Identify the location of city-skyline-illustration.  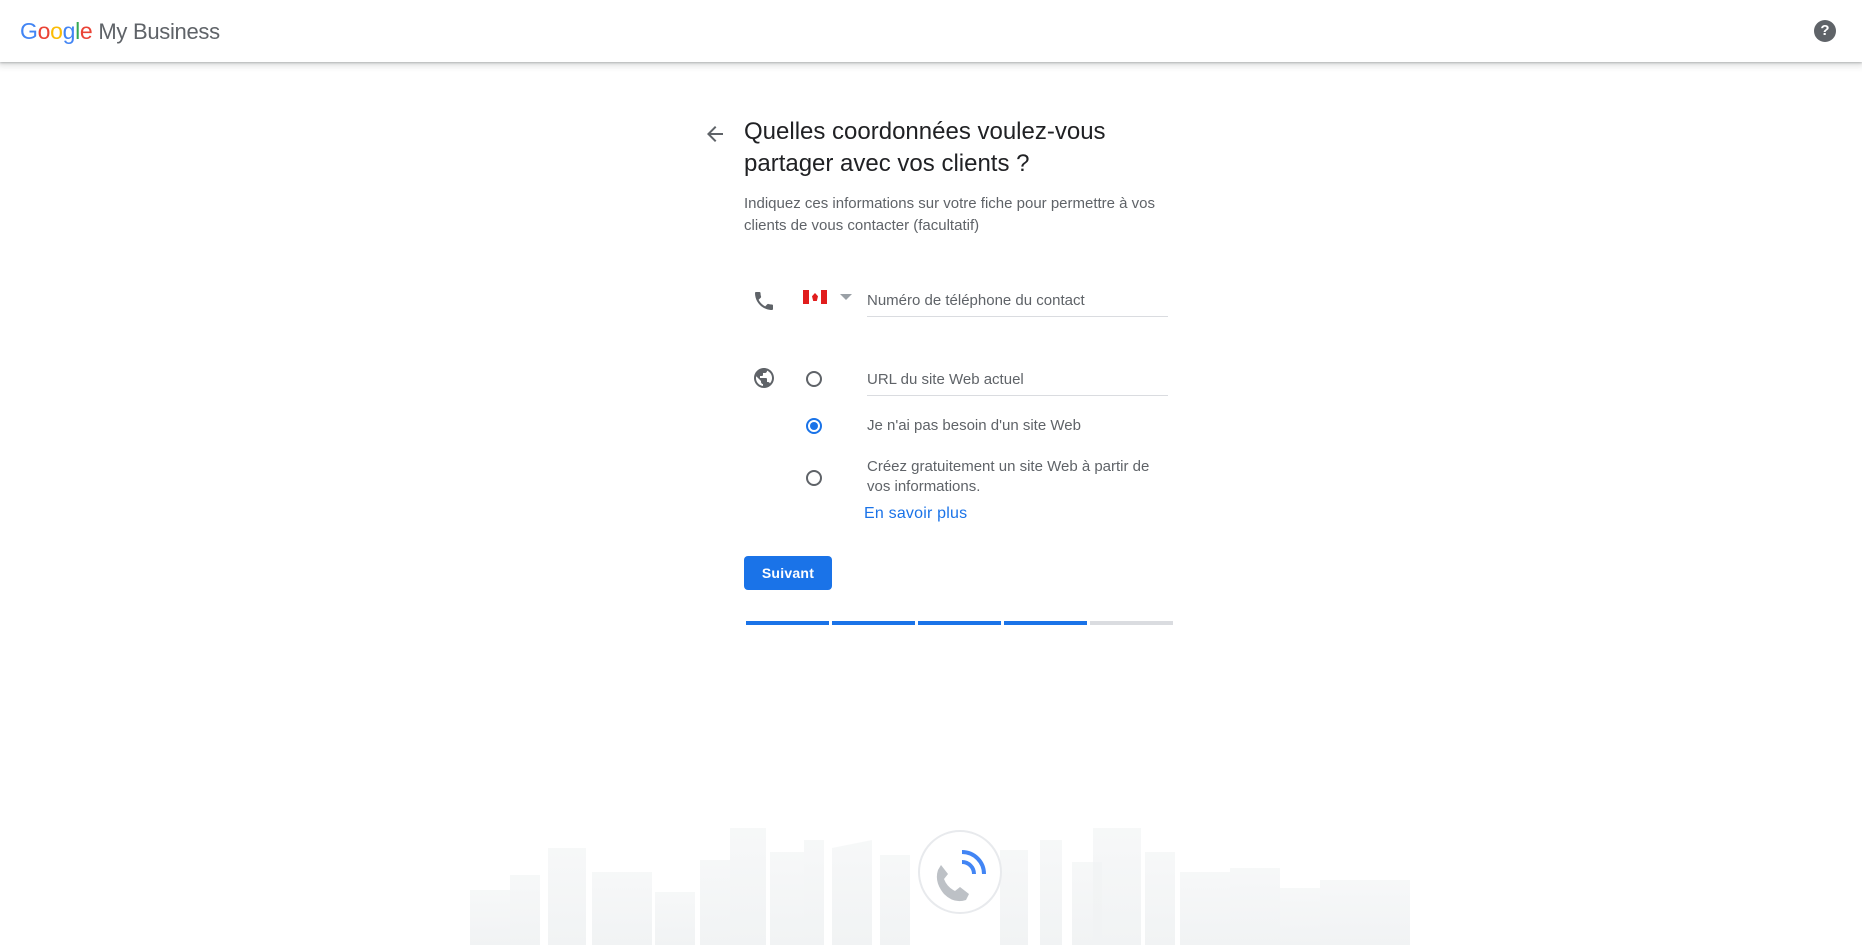
(940, 886).